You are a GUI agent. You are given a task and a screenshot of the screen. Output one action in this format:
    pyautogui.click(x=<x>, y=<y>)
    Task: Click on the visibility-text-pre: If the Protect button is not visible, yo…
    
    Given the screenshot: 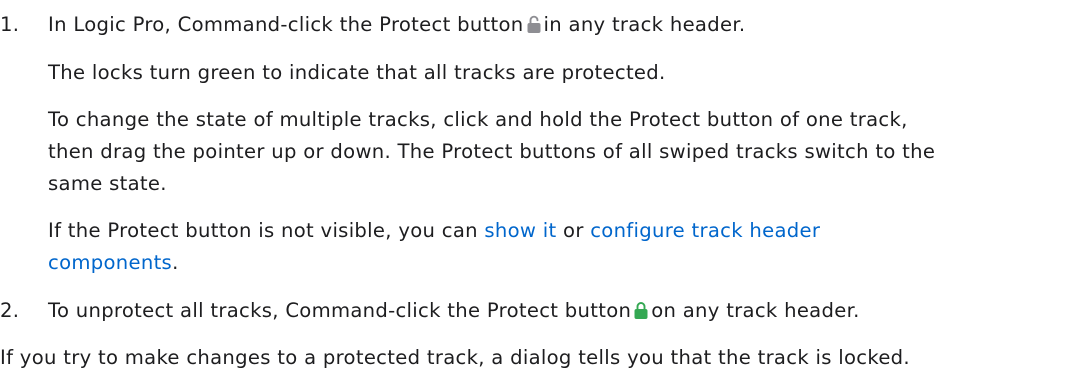 What is the action you would take?
    pyautogui.click(x=263, y=230)
    